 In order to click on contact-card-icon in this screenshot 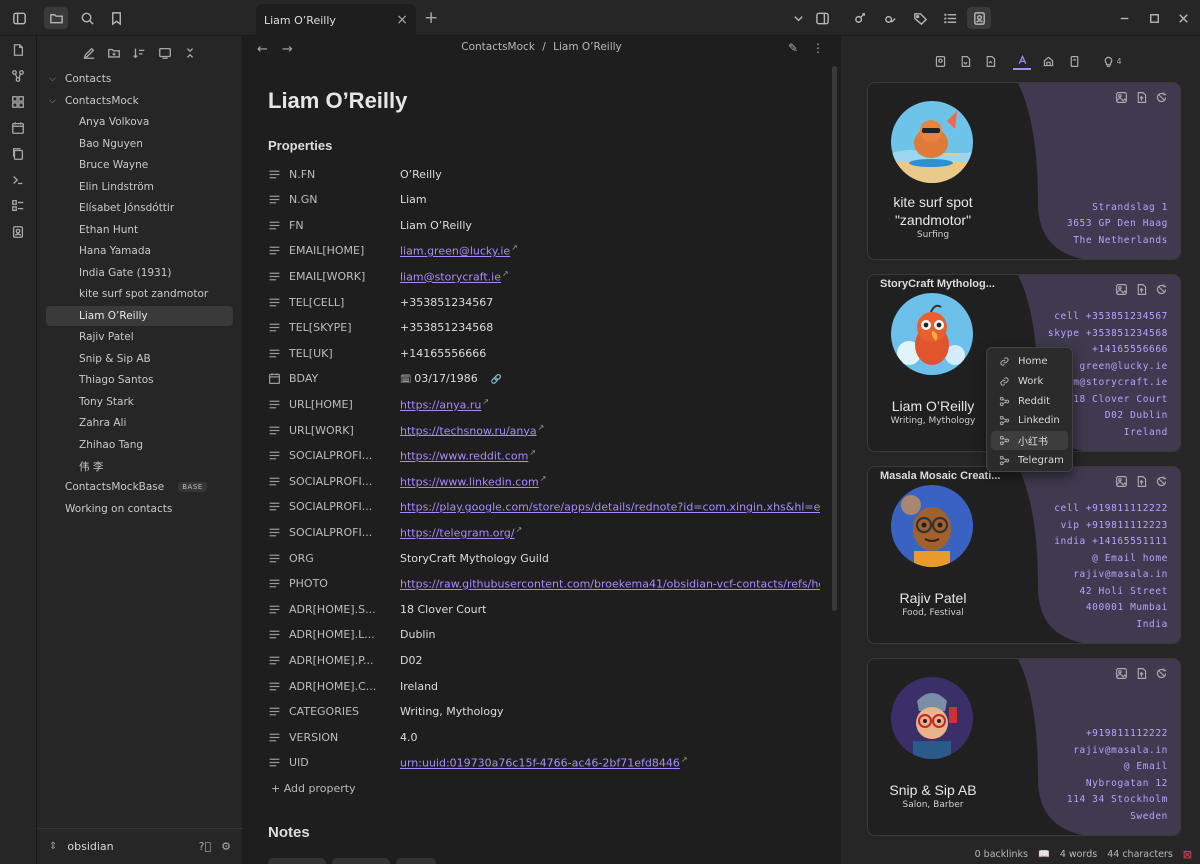, I will do `click(940, 61)`.